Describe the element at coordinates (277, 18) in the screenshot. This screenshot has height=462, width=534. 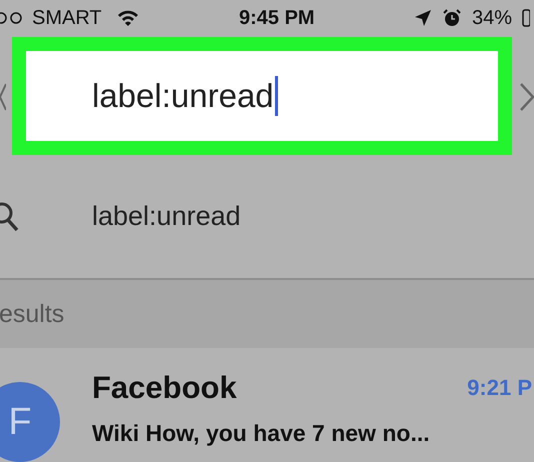
I see `clock-time: 9:45 PM` at that location.